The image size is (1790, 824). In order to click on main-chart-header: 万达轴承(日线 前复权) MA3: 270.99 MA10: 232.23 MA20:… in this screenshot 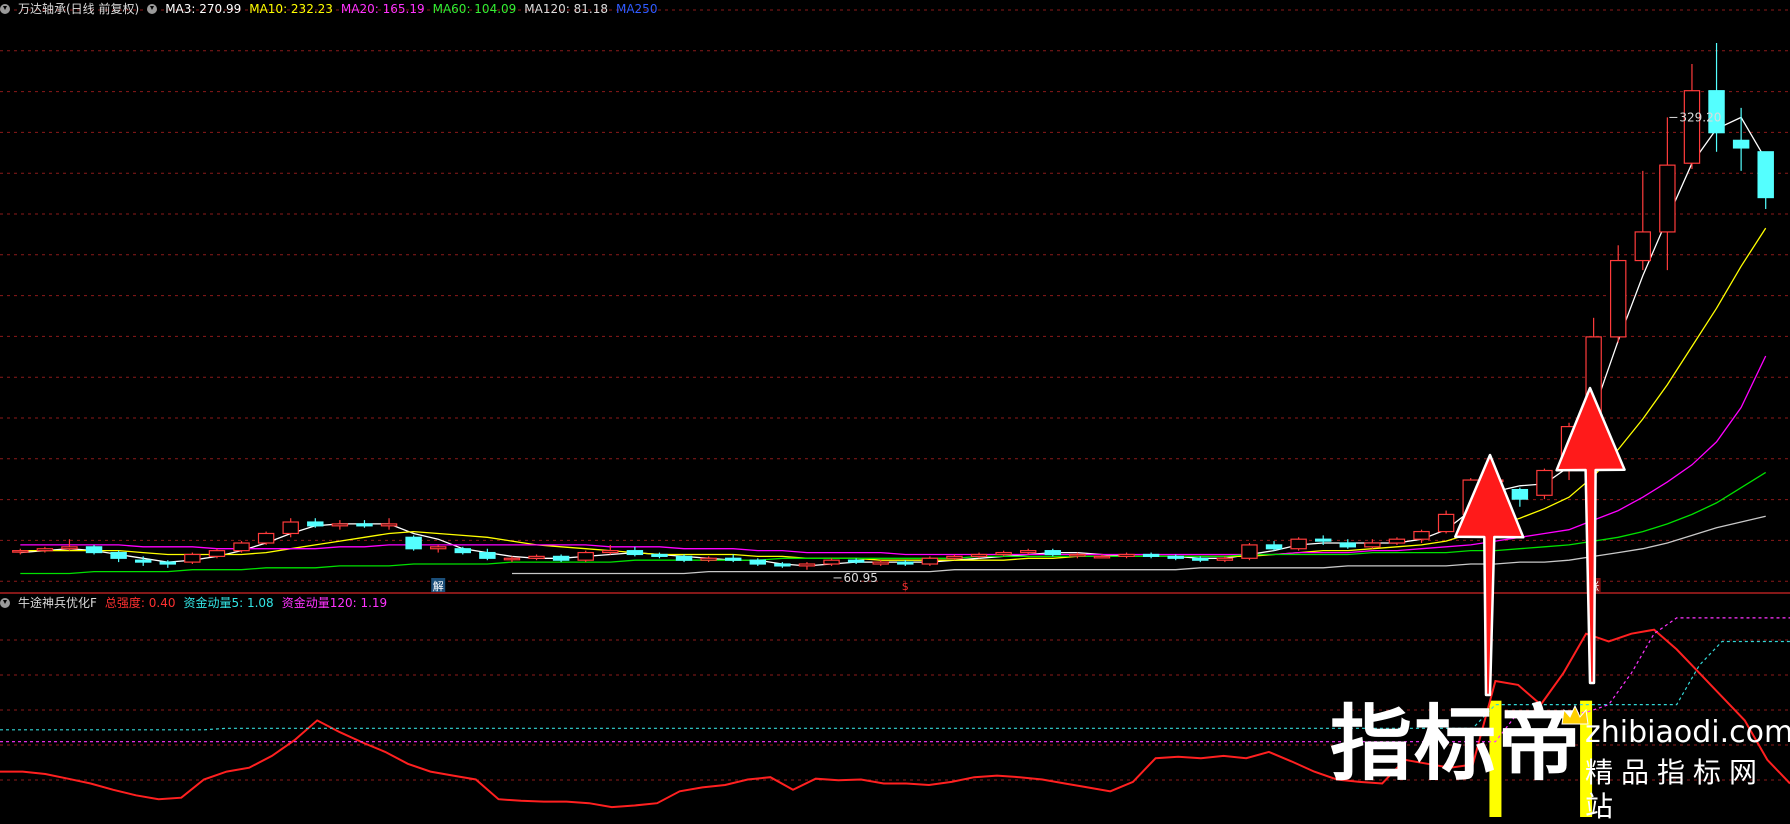, I will do `click(332, 9)`.